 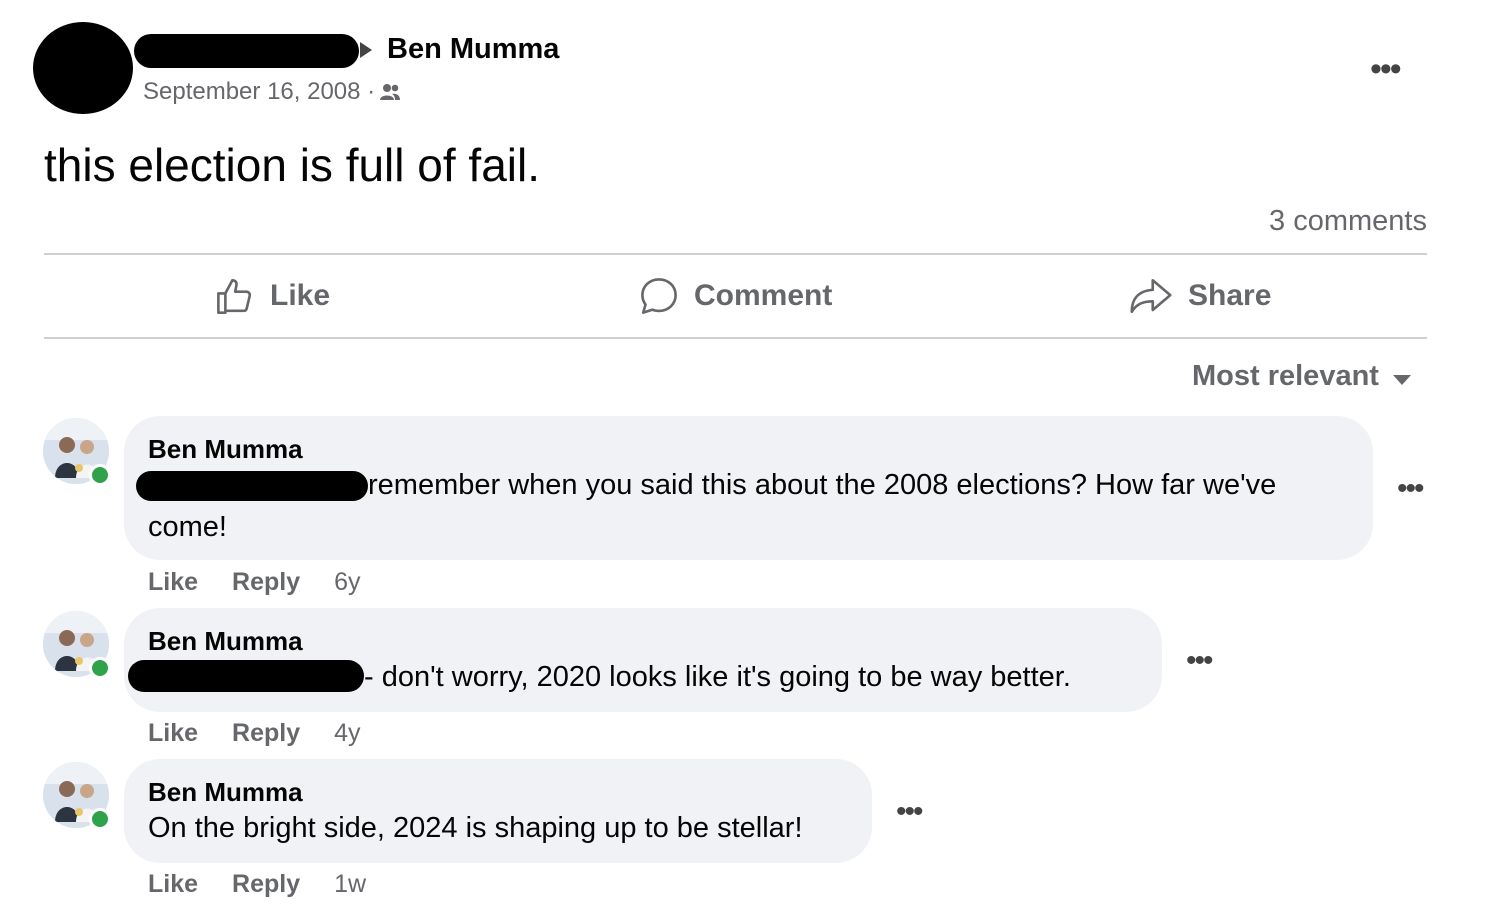 I want to click on comment-sort-dropdown: Most relevant, so click(x=1301, y=376).